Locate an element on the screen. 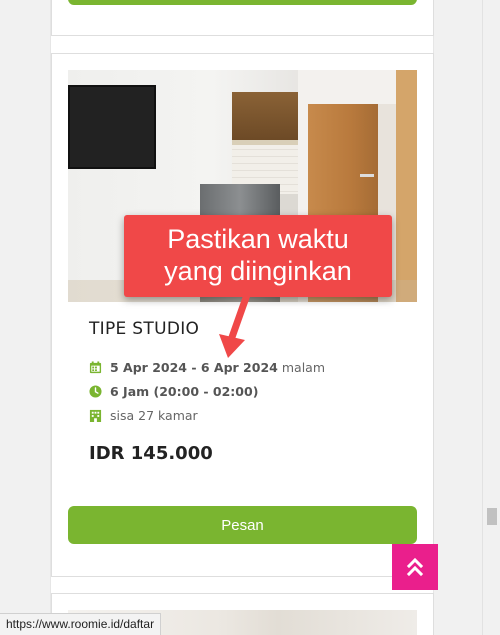 Image resolution: width=500 pixels, height=635 pixels. stay-time-row: 6 Jam (20:00 - 02:00) is located at coordinates (173, 391).